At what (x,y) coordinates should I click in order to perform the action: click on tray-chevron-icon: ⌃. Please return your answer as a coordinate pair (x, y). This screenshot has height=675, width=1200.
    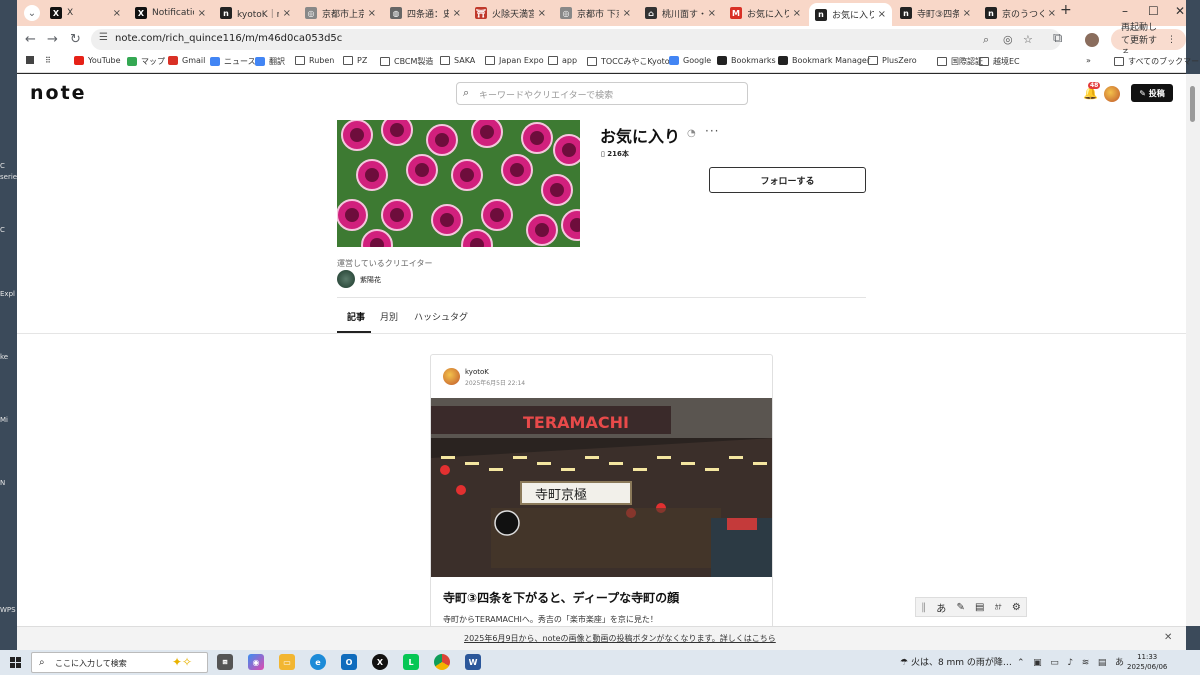
    Looking at the image, I should click on (1021, 663).